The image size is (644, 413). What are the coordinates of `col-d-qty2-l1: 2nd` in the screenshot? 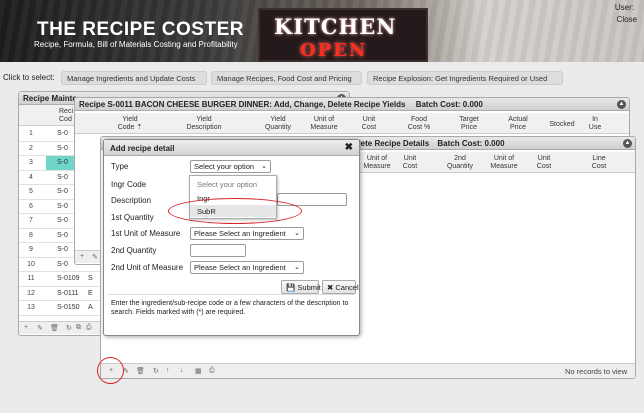 It's located at (460, 159).